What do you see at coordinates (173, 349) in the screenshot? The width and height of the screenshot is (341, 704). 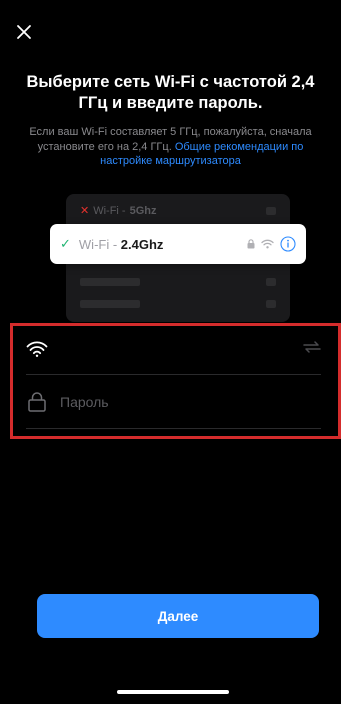 I see `wifi-network-field` at bounding box center [173, 349].